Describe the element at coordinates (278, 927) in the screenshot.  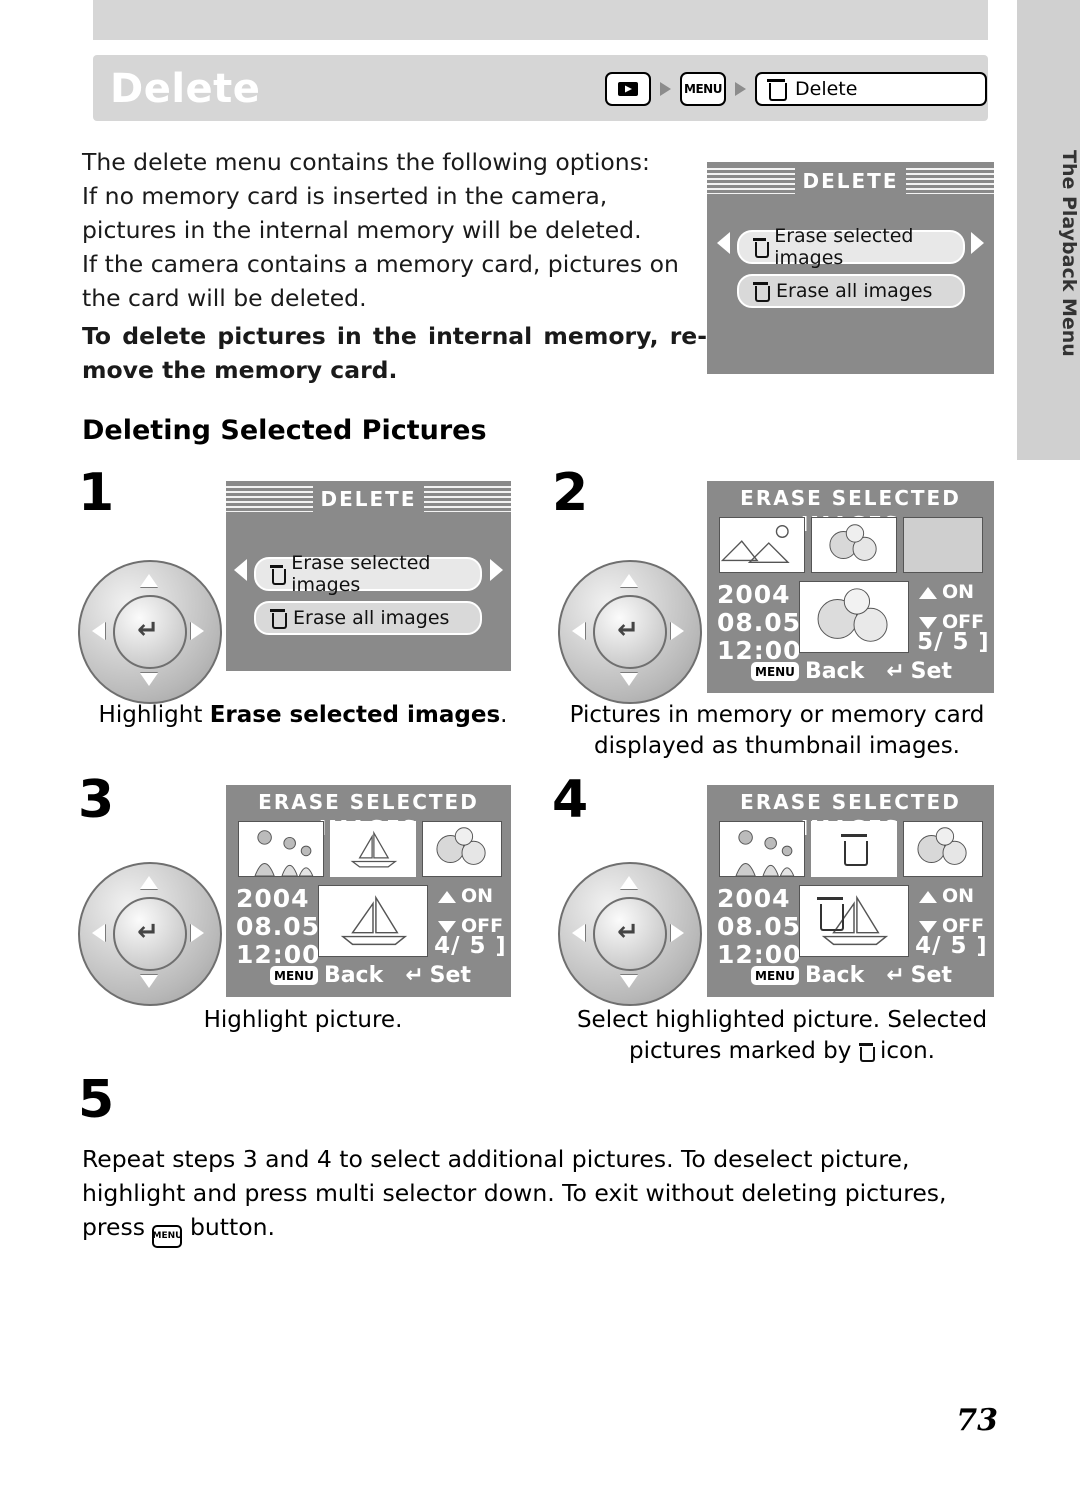
I see `step3-date-info: 2004 08.05 12:00` at that location.